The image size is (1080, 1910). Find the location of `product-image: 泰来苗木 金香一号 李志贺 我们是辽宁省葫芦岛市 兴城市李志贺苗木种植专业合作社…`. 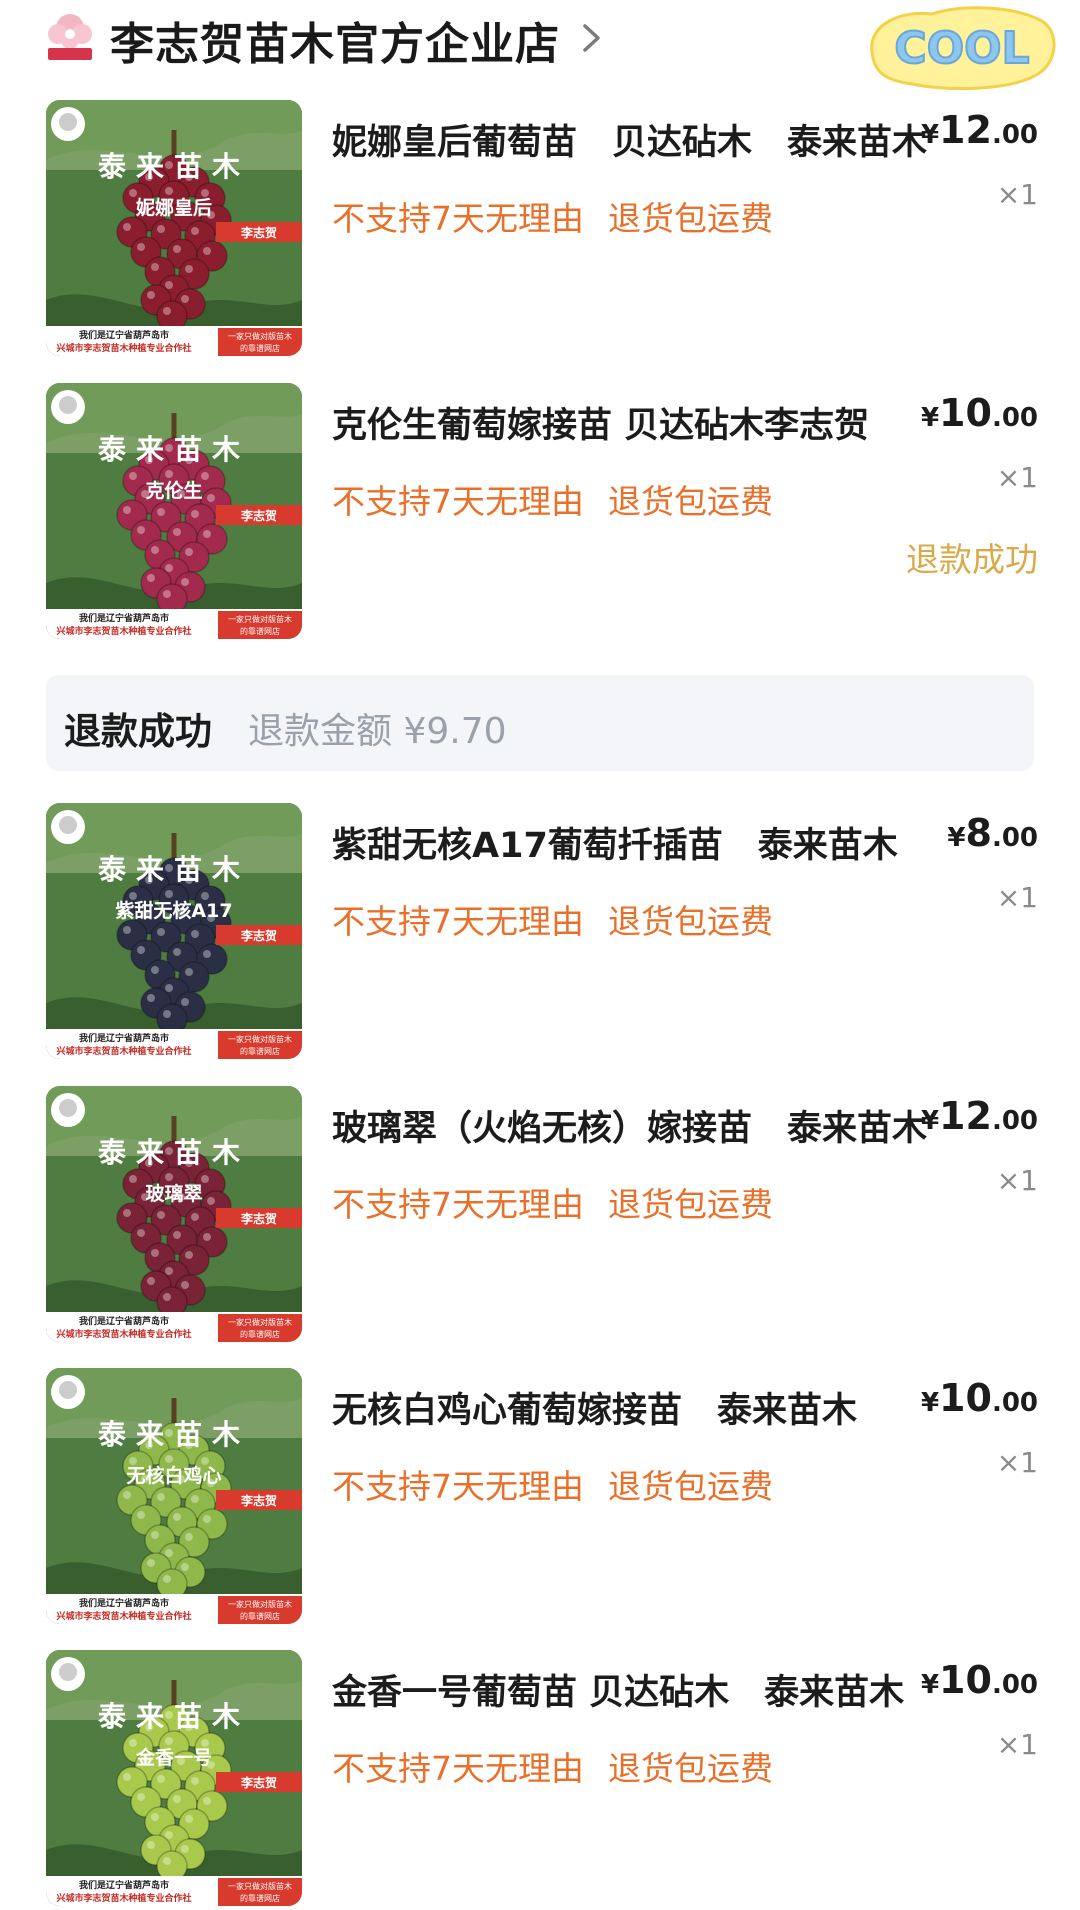

product-image: 泰来苗木 金香一号 李志贺 我们是辽宁省葫芦岛市 兴城市李志贺苗木种植专业合作社… is located at coordinates (174, 1778).